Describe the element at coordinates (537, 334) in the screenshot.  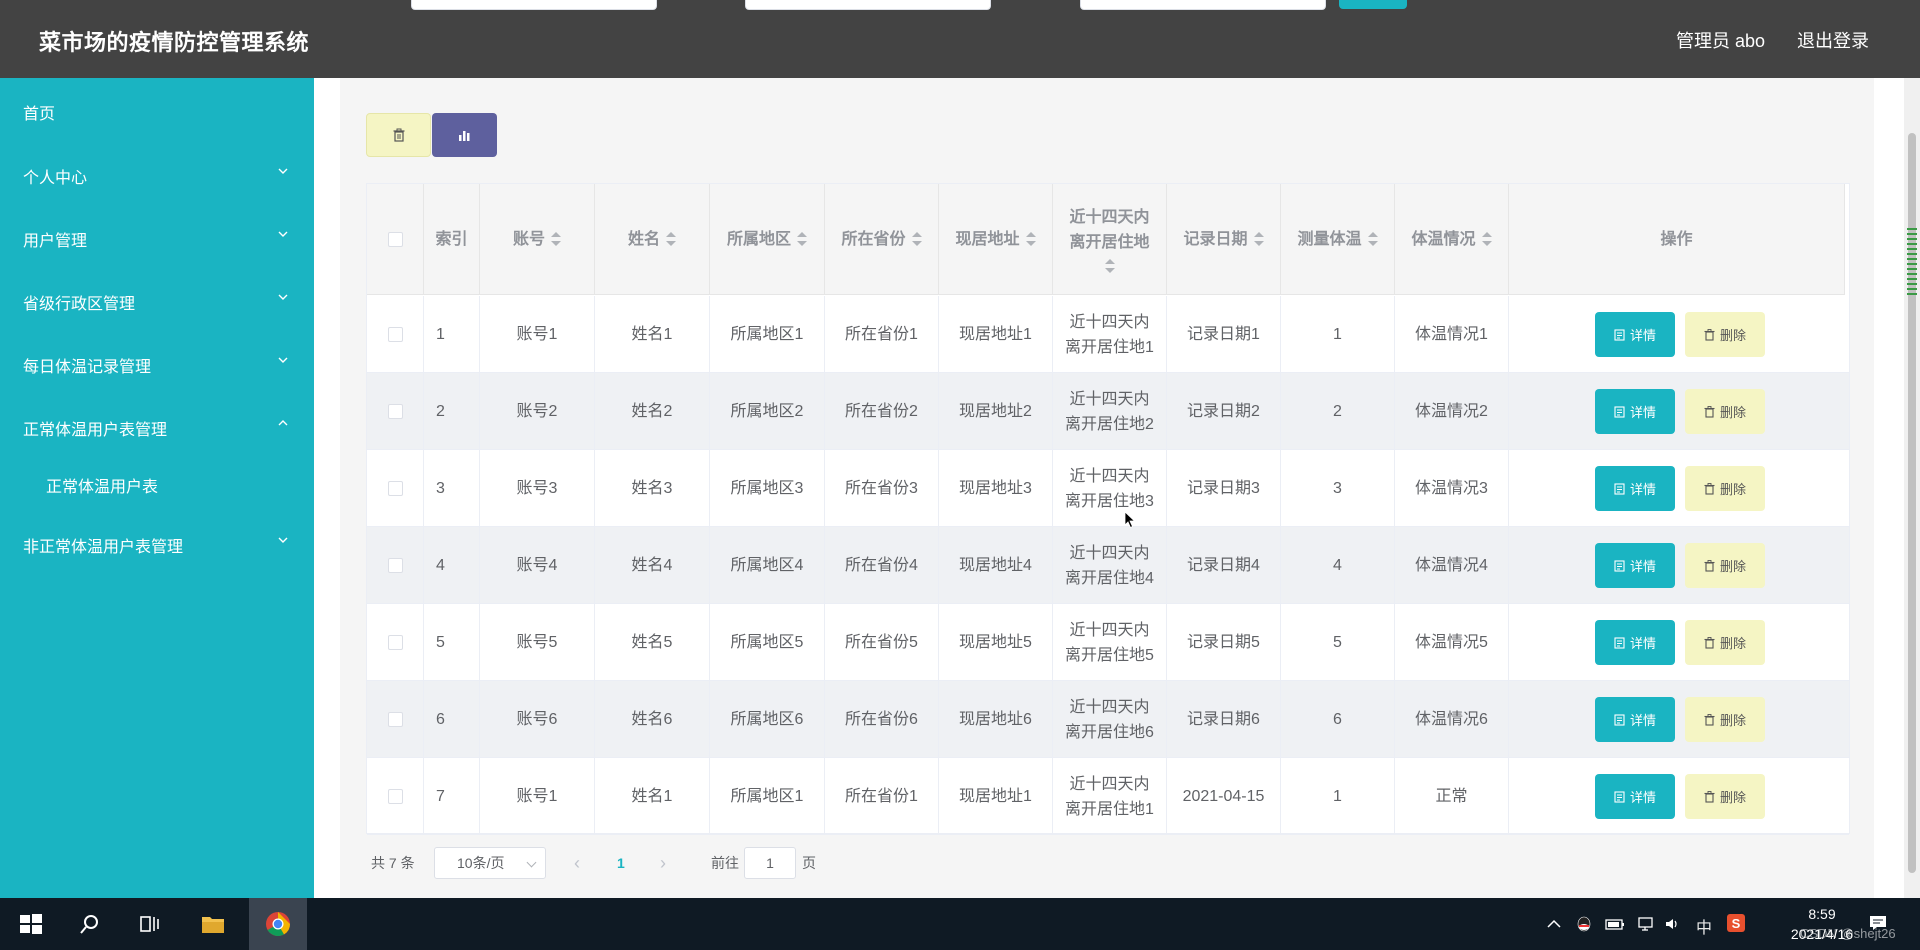
I see `cell-account: 账号1` at that location.